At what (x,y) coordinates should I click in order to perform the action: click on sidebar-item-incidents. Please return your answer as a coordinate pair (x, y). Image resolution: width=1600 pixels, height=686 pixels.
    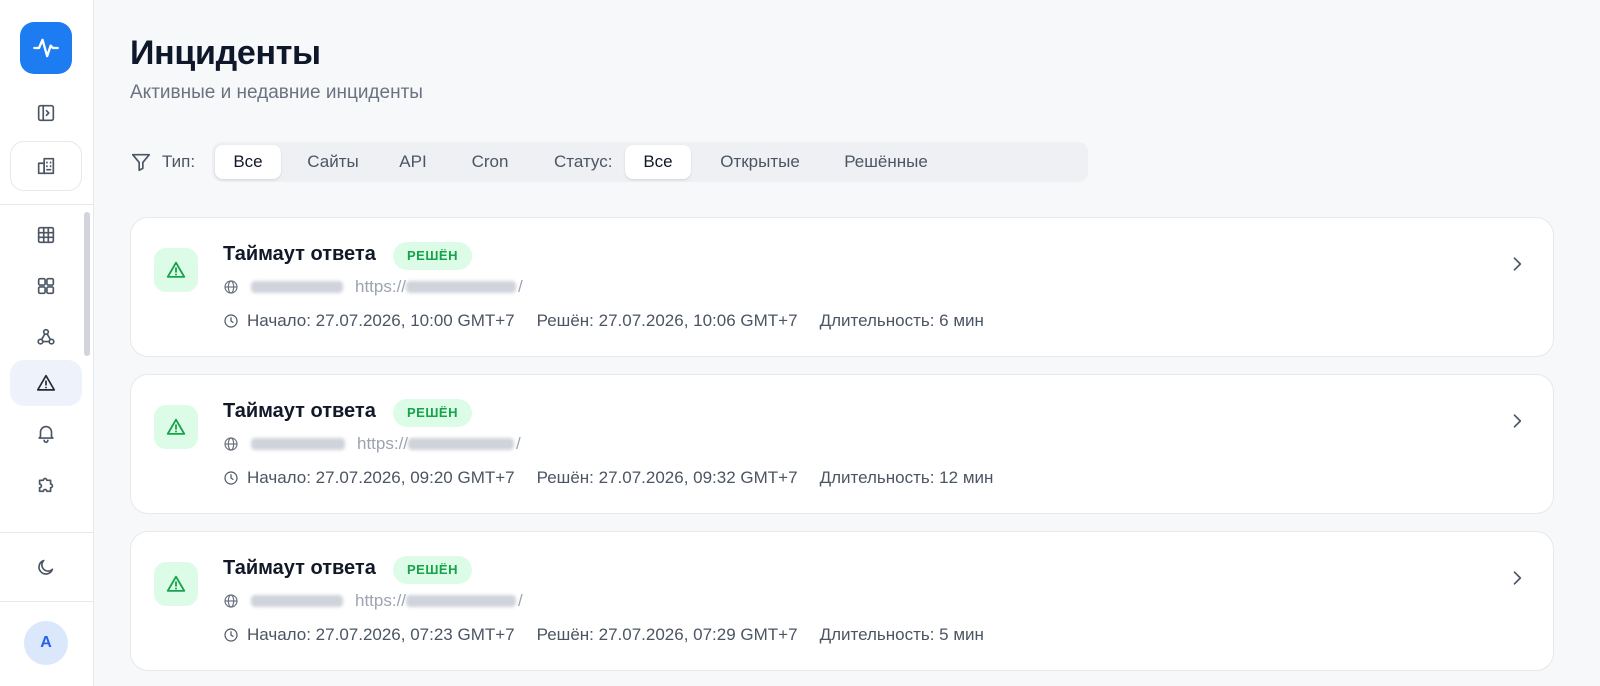
    Looking at the image, I should click on (46, 383).